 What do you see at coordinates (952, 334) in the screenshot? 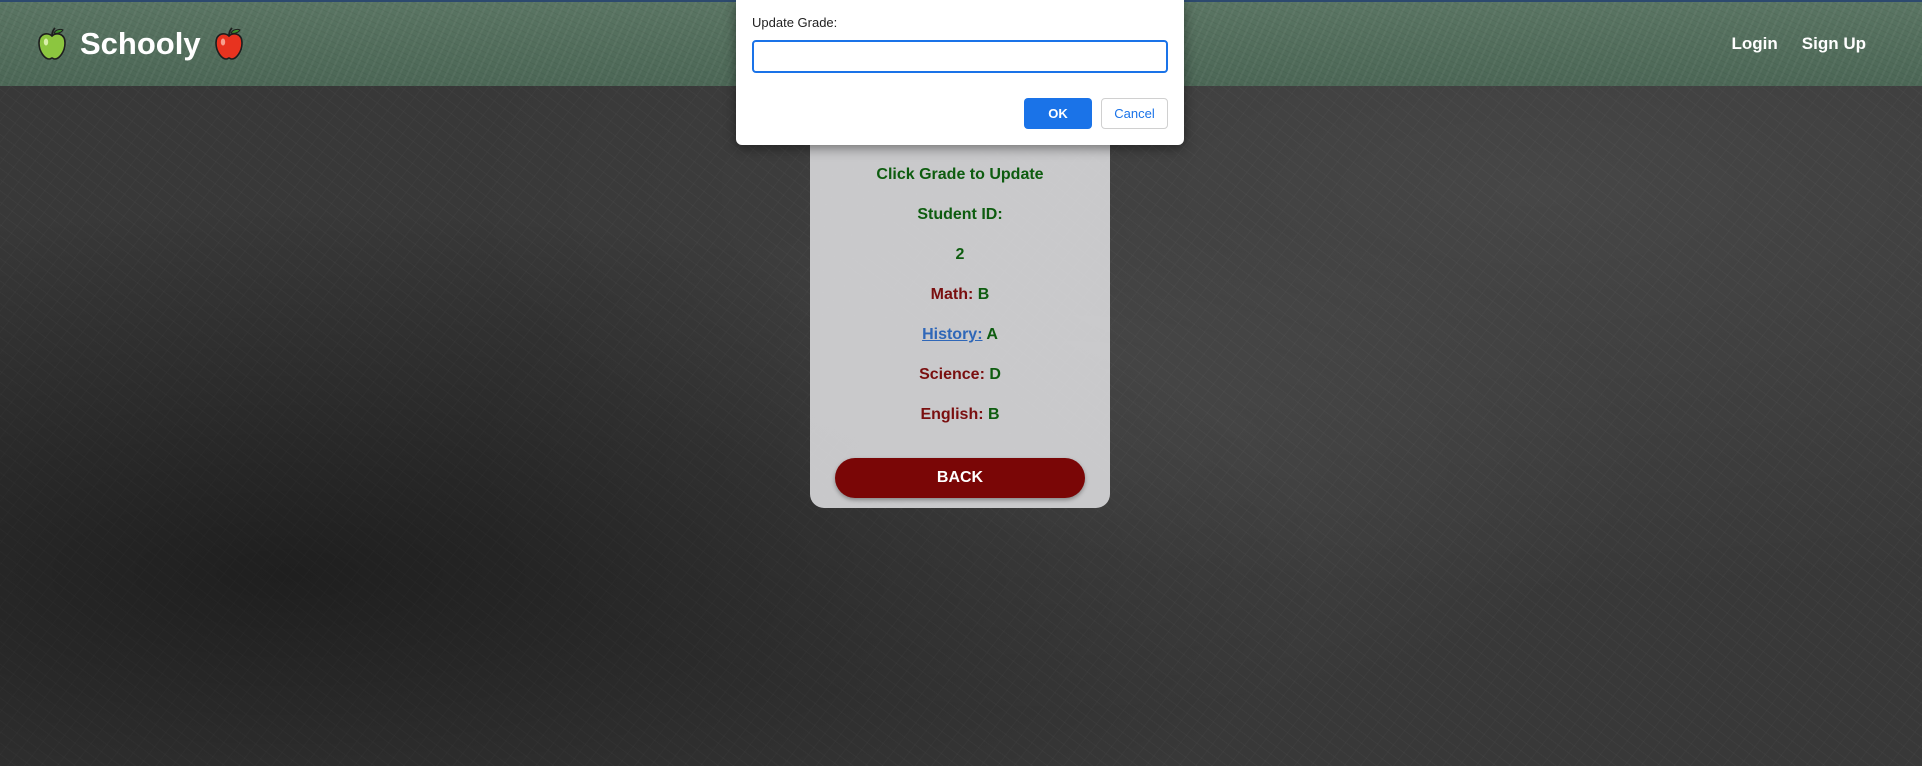
I see `subject-label-history: History:` at bounding box center [952, 334].